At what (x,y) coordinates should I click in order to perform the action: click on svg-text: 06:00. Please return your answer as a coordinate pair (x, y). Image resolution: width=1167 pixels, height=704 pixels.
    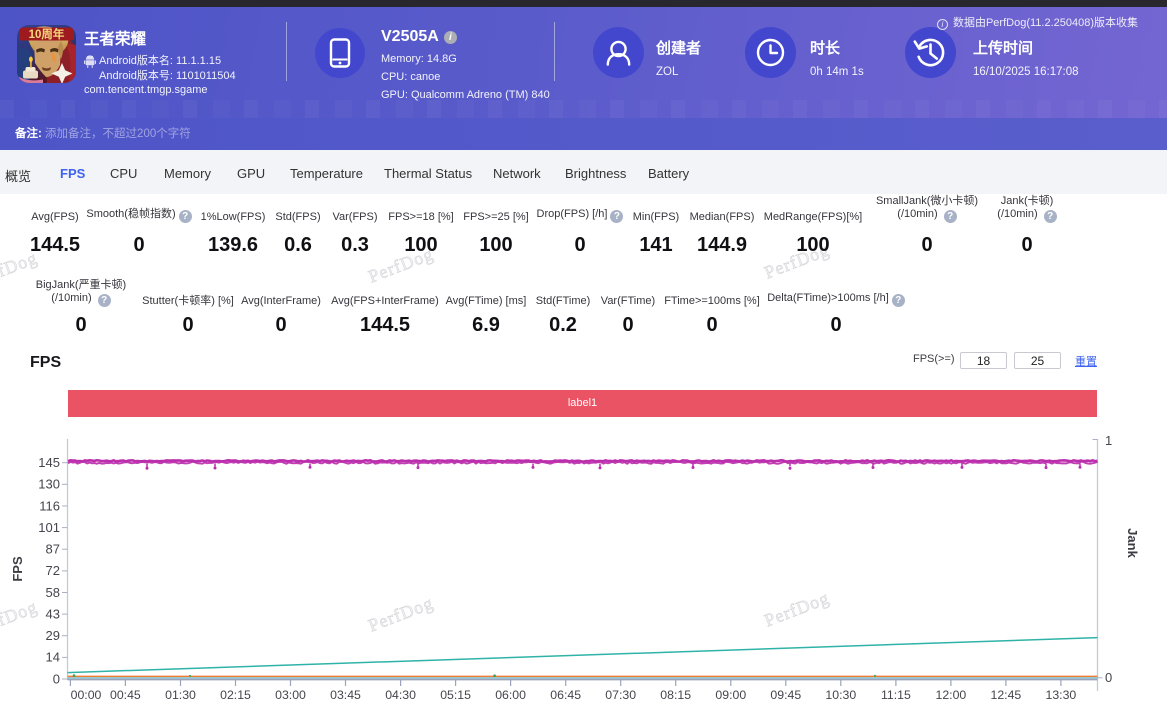
    Looking at the image, I should click on (510, 695).